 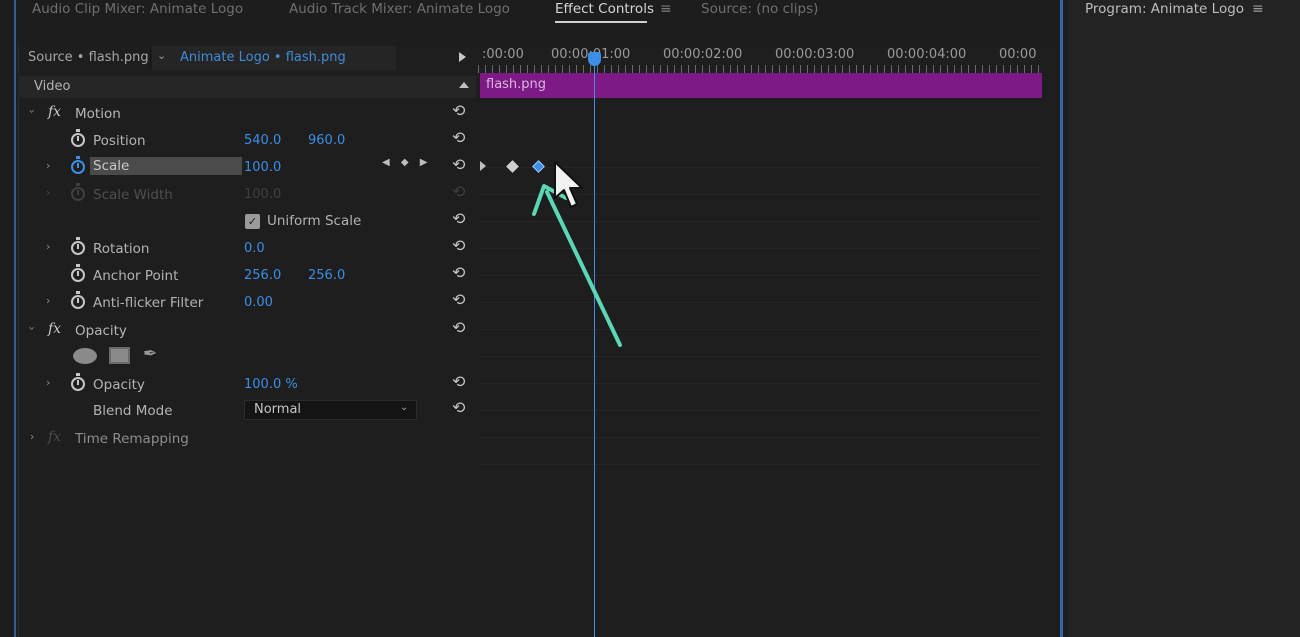 I want to click on tab-audio-clip-mixer: Audio Clip Mixer: Animate Logo, so click(x=137, y=9).